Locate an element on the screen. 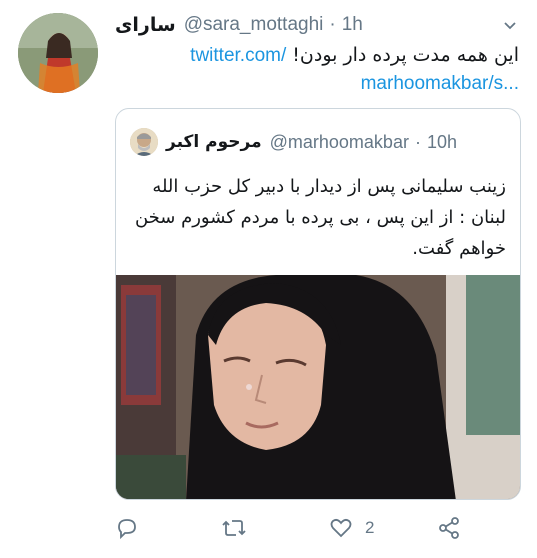 This screenshot has width=537, height=558. tweet-body: این همه مدت پرده دار بودن! is located at coordinates (405, 55).